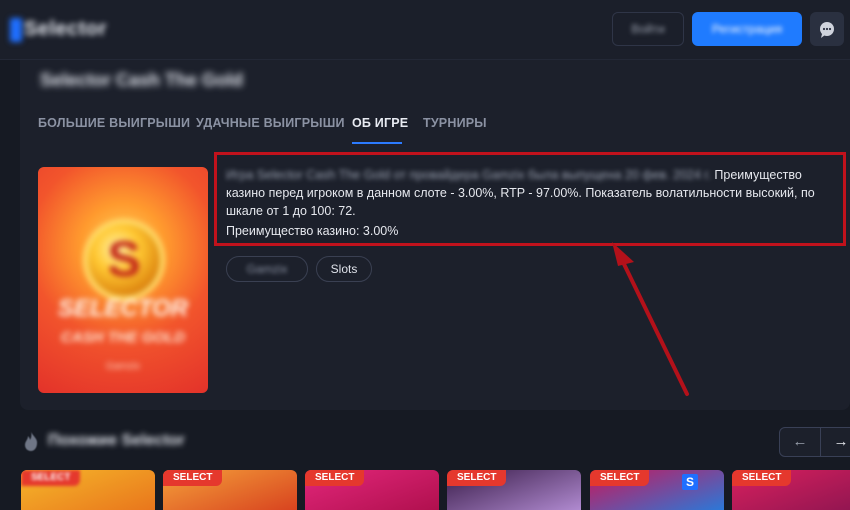  Describe the element at coordinates (841, 441) in the screenshot. I see `arrow-right-icon: →` at that location.